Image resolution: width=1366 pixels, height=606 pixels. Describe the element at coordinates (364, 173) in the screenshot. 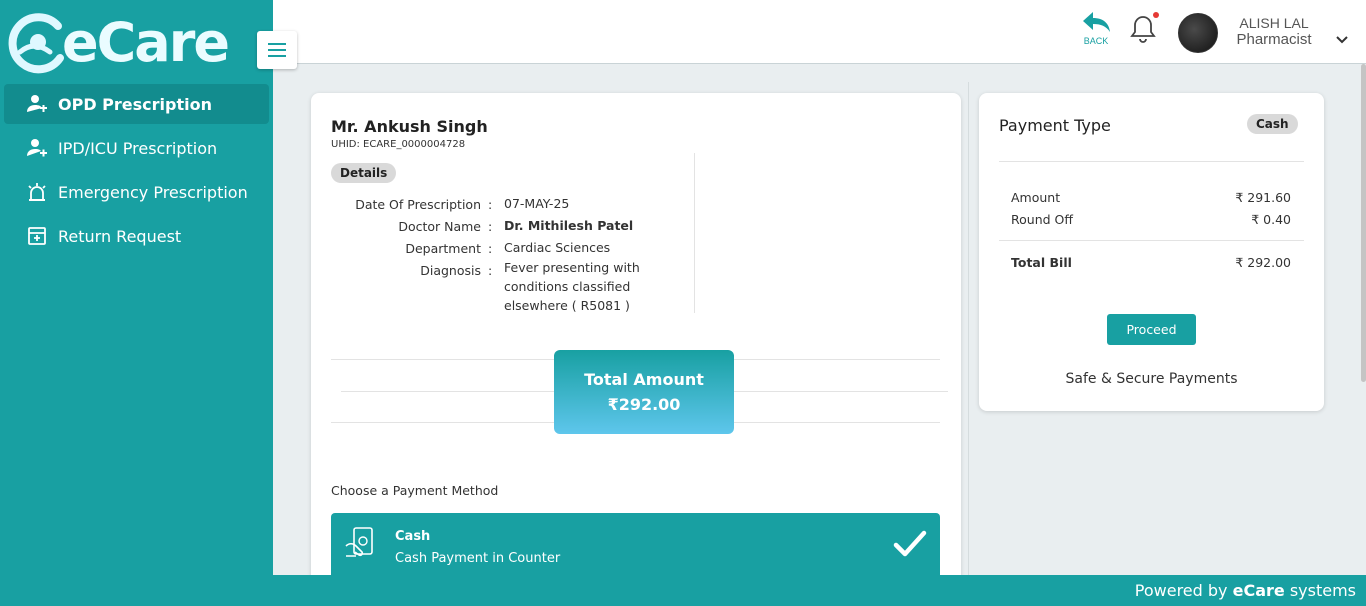

I see `details-badge: Details` at that location.